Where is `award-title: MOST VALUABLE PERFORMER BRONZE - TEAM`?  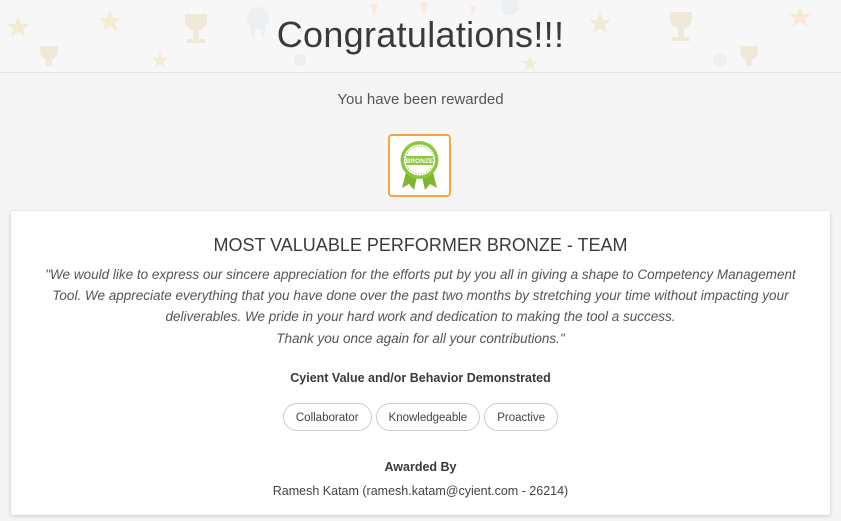 award-title: MOST VALUABLE PERFORMER BRONZE - TEAM is located at coordinates (420, 245).